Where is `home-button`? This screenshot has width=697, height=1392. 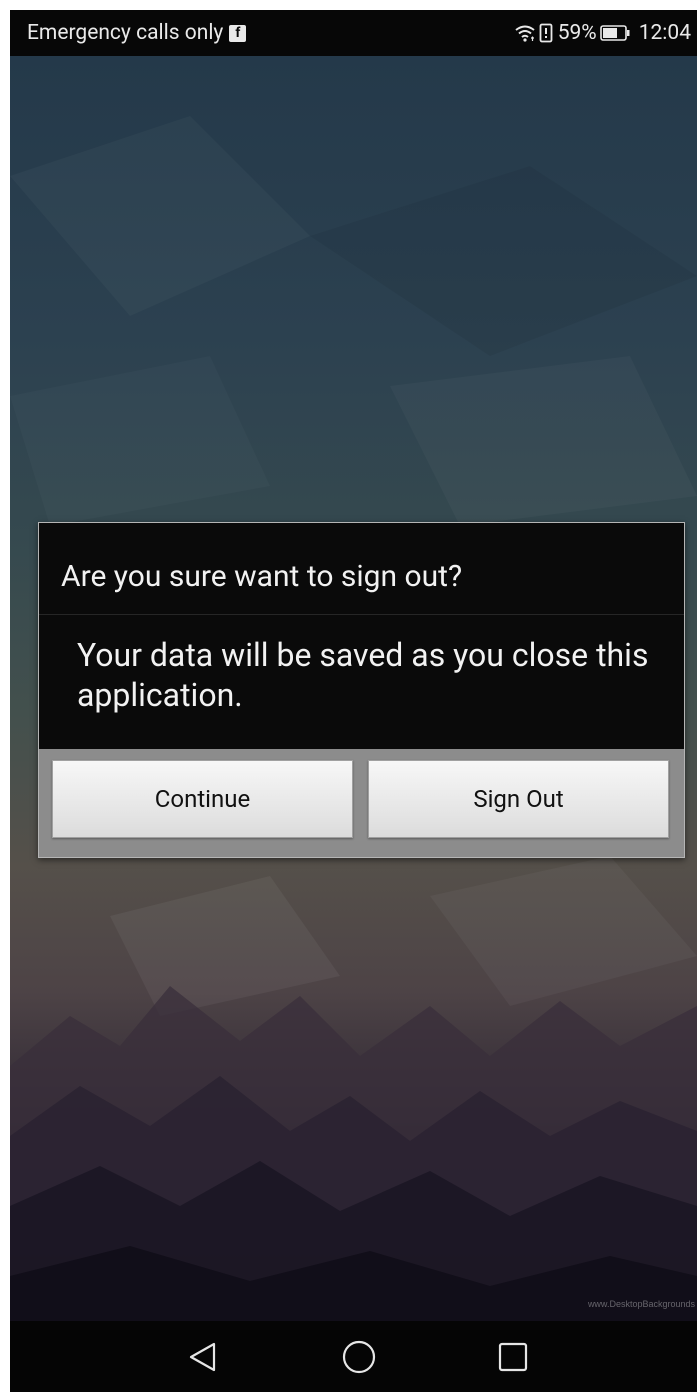
home-button is located at coordinates (359, 1357).